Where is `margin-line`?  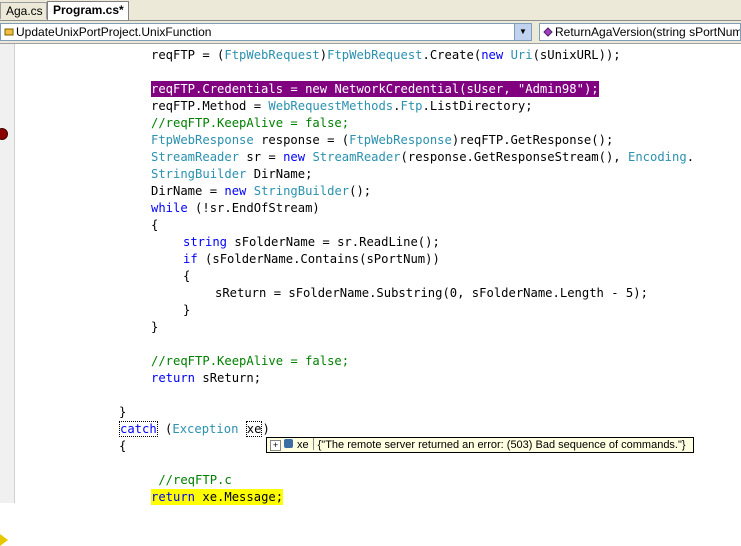 margin-line is located at coordinates (14, 273).